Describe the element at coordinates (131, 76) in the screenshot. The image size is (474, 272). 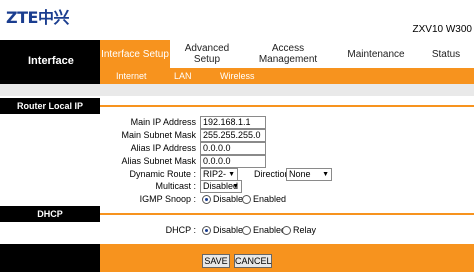
I see `subtab-internet: Internet` at that location.